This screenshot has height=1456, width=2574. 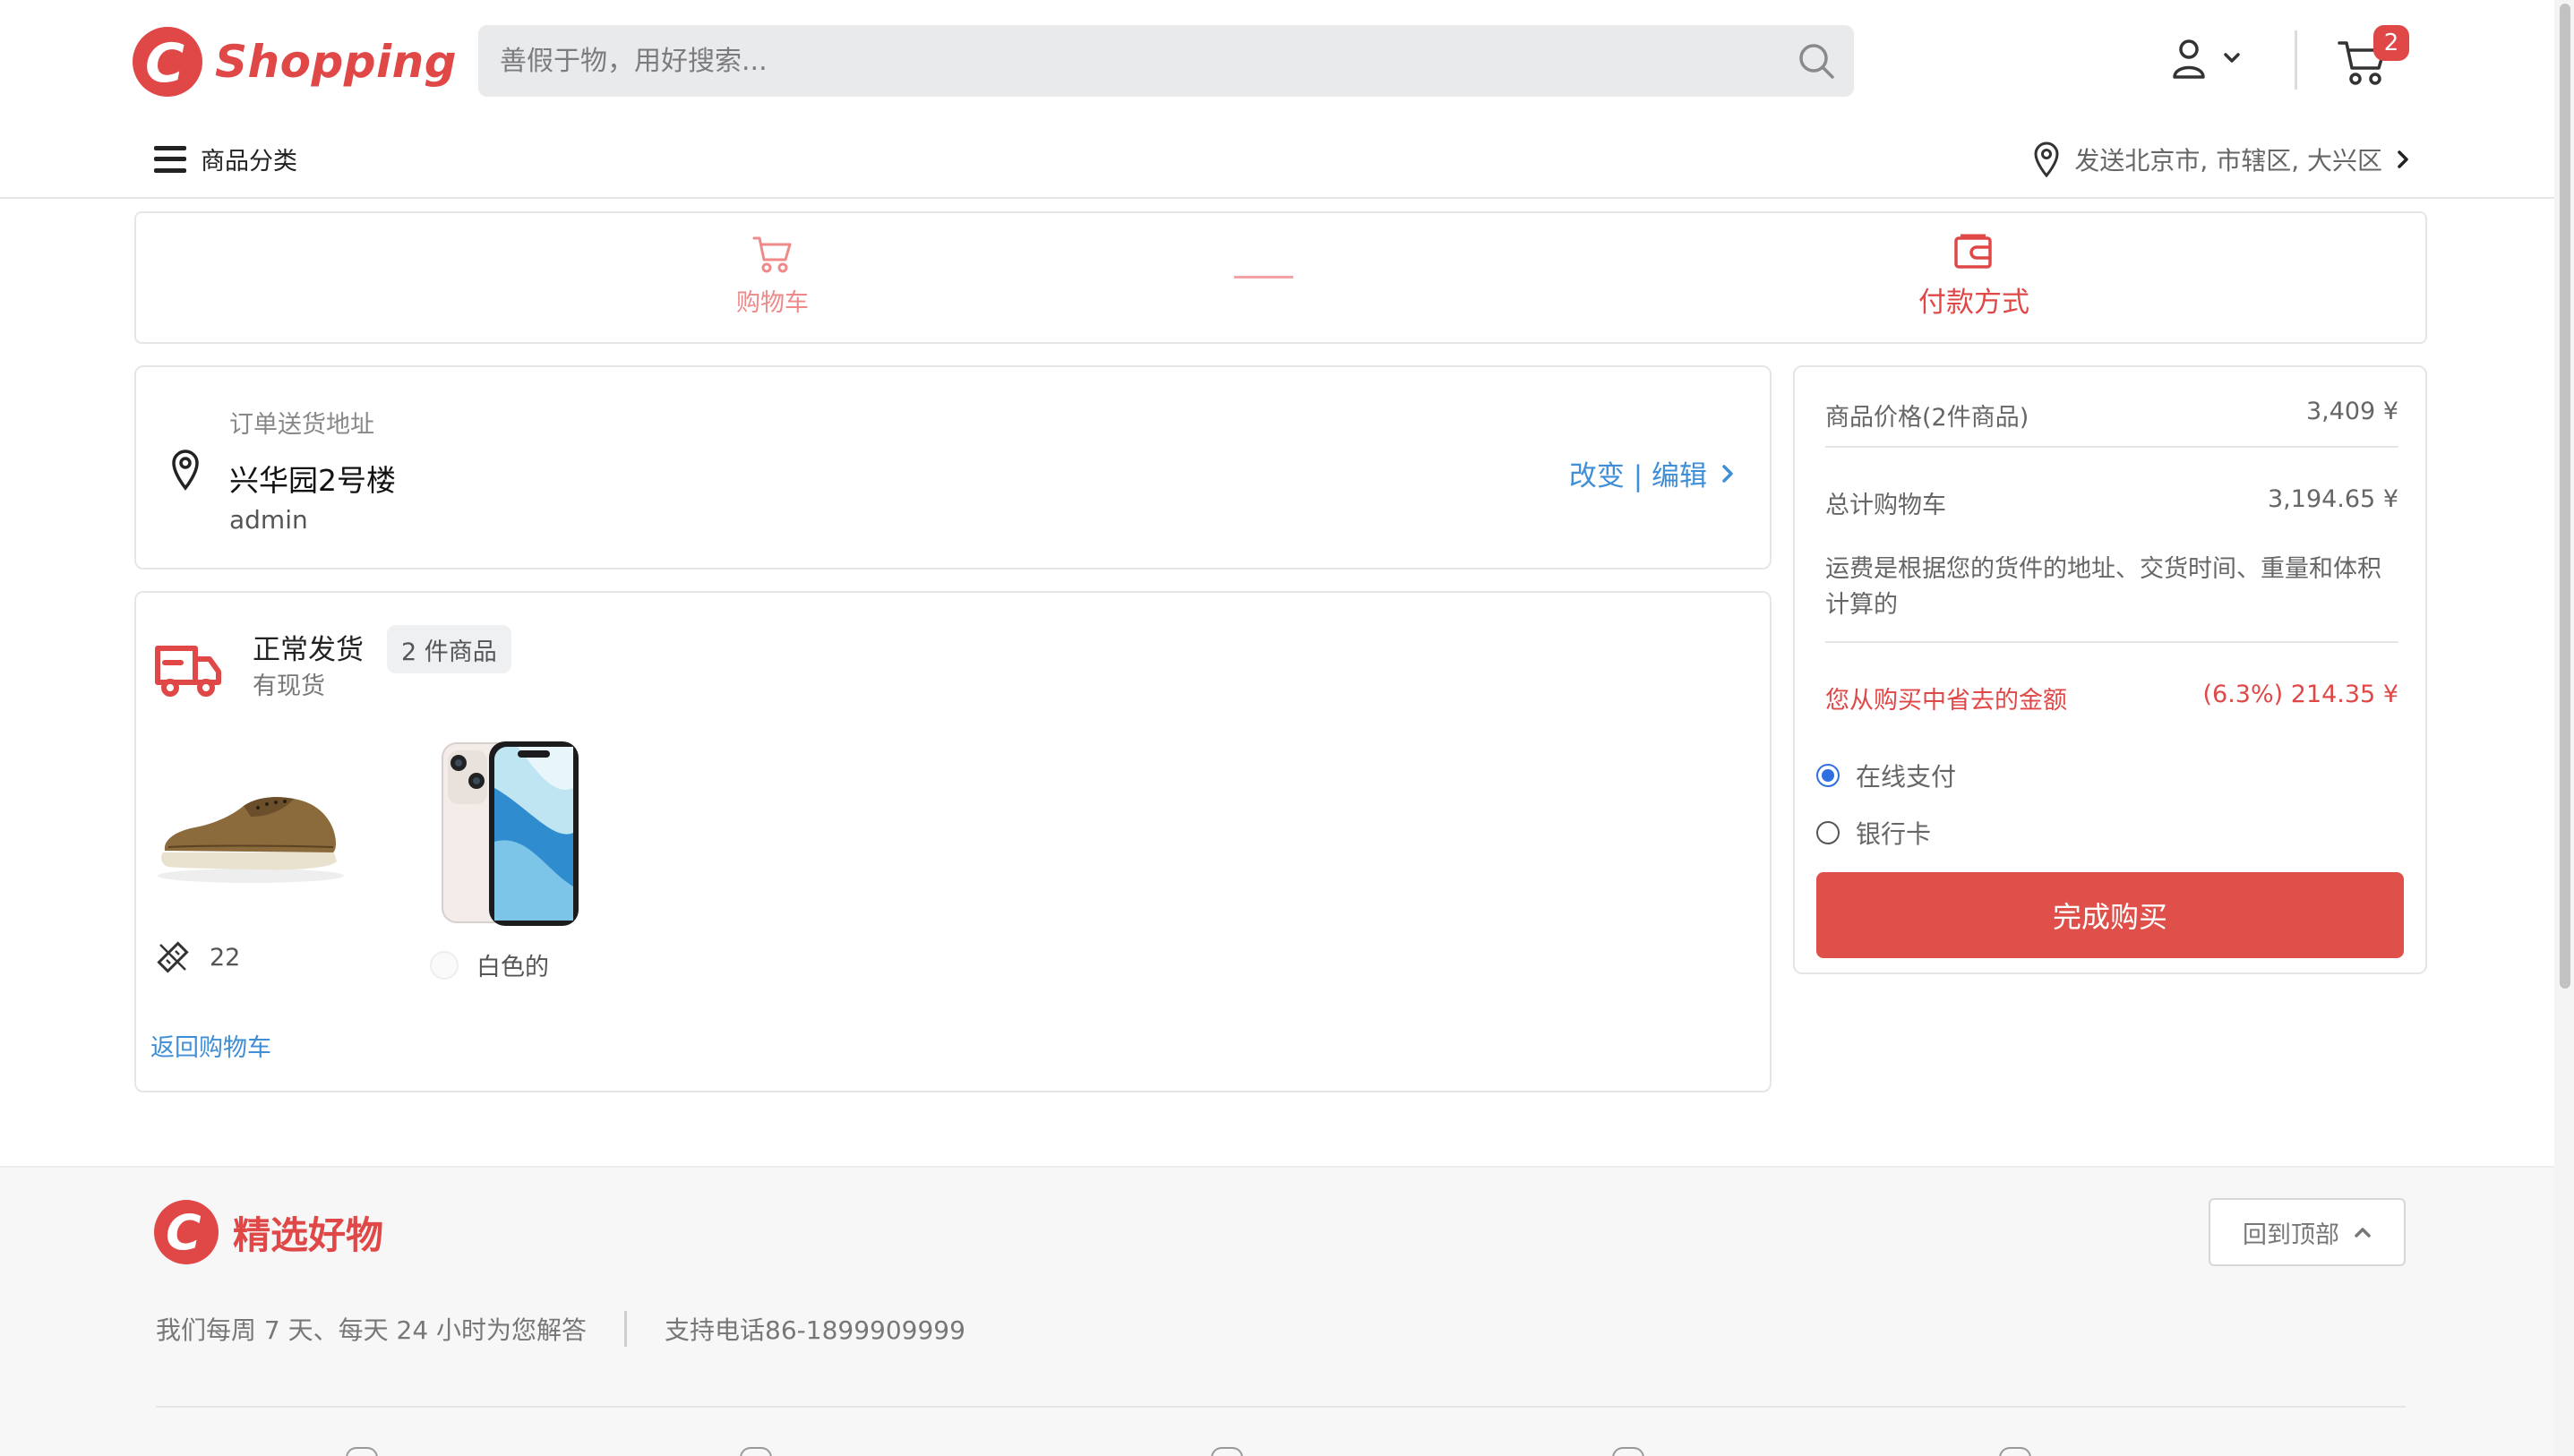 What do you see at coordinates (2111, 698) in the screenshot?
I see `summary-savings-row: 您从购买中省去的金额 (6.3%) 214.35 ¥` at bounding box center [2111, 698].